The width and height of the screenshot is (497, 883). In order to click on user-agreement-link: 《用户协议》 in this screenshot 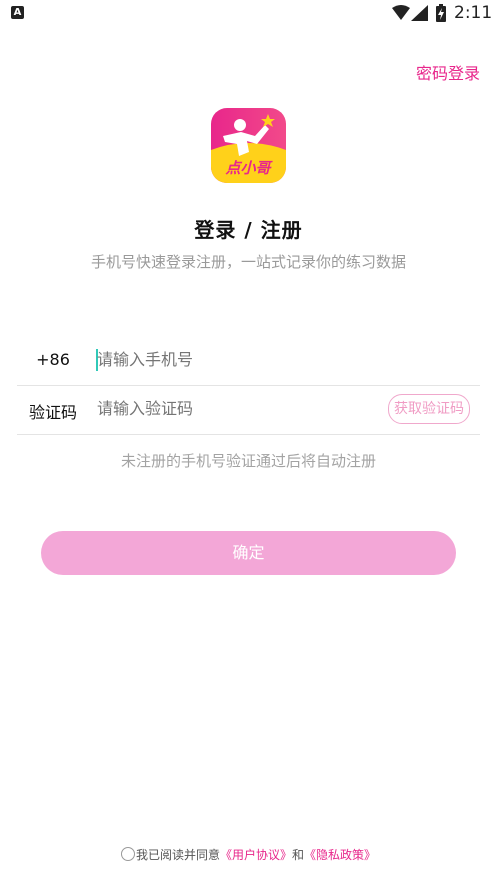, I will do `click(256, 855)`.